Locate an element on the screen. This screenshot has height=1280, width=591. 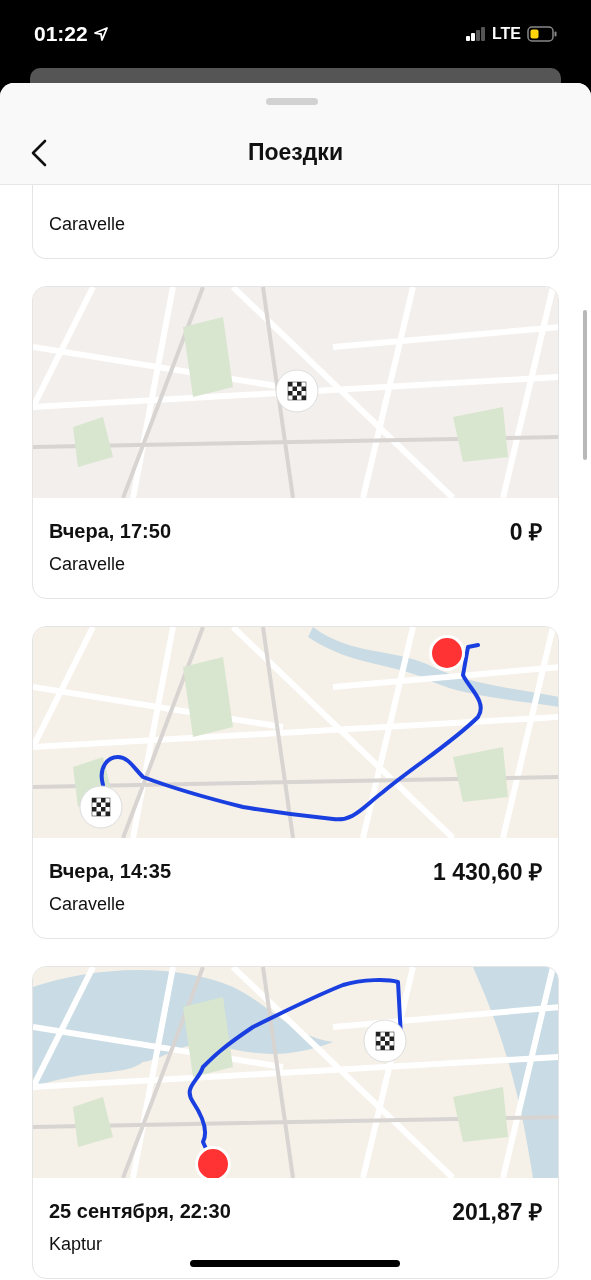
page-title: Поездки is located at coordinates (295, 152).